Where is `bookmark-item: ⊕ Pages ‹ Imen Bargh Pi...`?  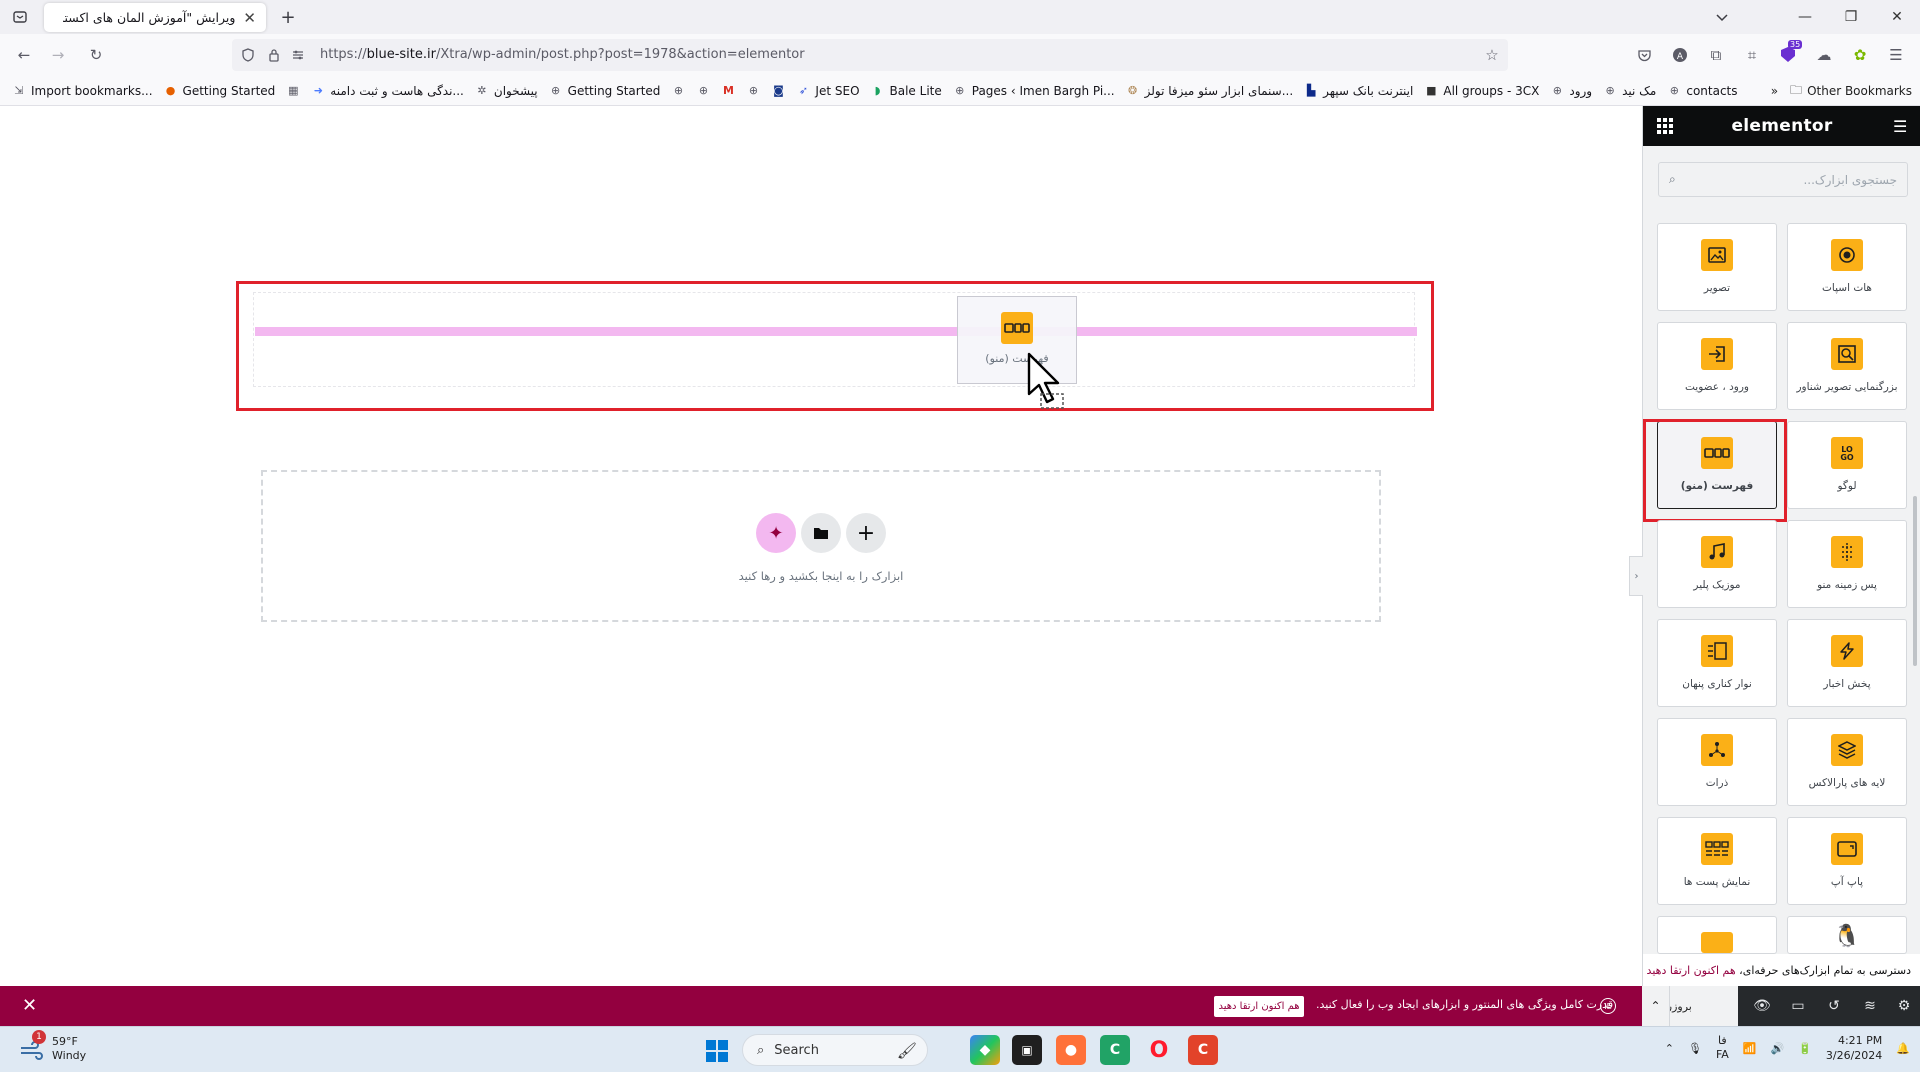 bookmark-item: ⊕ Pages ‹ Imen Bargh Pi... is located at coordinates (1033, 91).